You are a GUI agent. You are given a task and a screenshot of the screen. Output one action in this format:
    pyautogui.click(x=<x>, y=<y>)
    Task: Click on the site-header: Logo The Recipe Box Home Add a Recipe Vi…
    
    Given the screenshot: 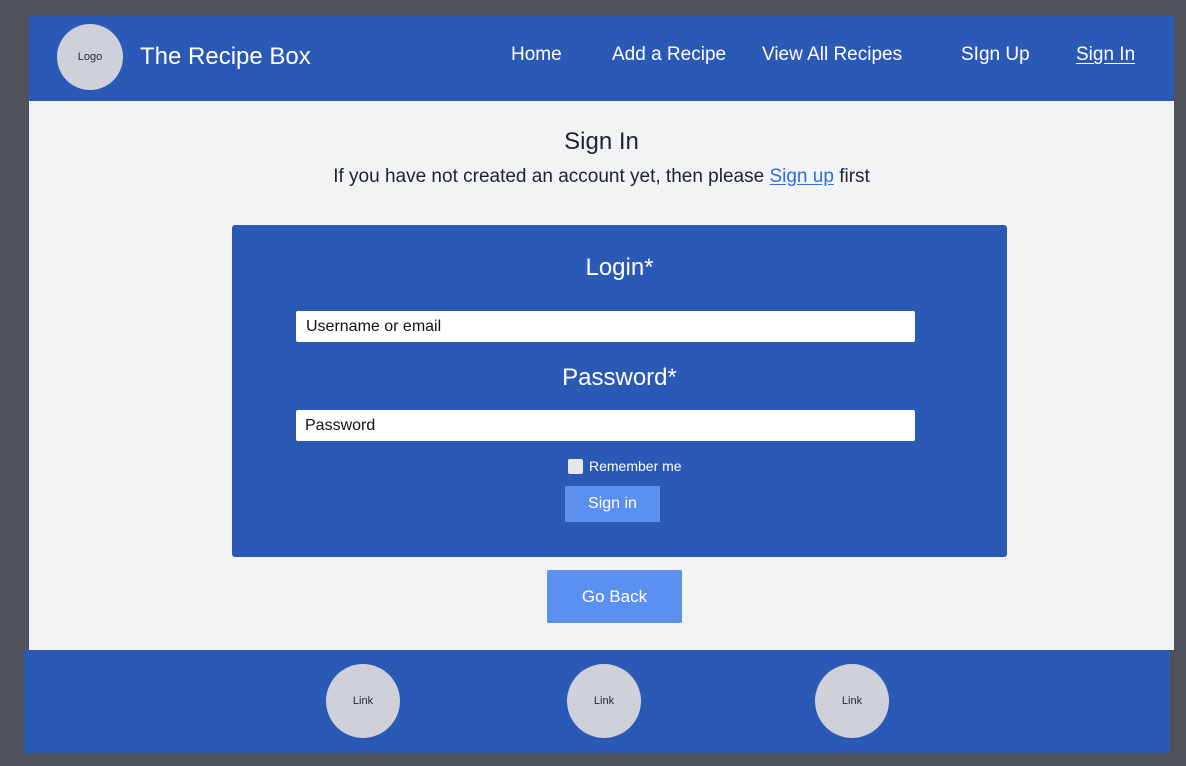 What is the action you would take?
    pyautogui.click(x=601, y=58)
    